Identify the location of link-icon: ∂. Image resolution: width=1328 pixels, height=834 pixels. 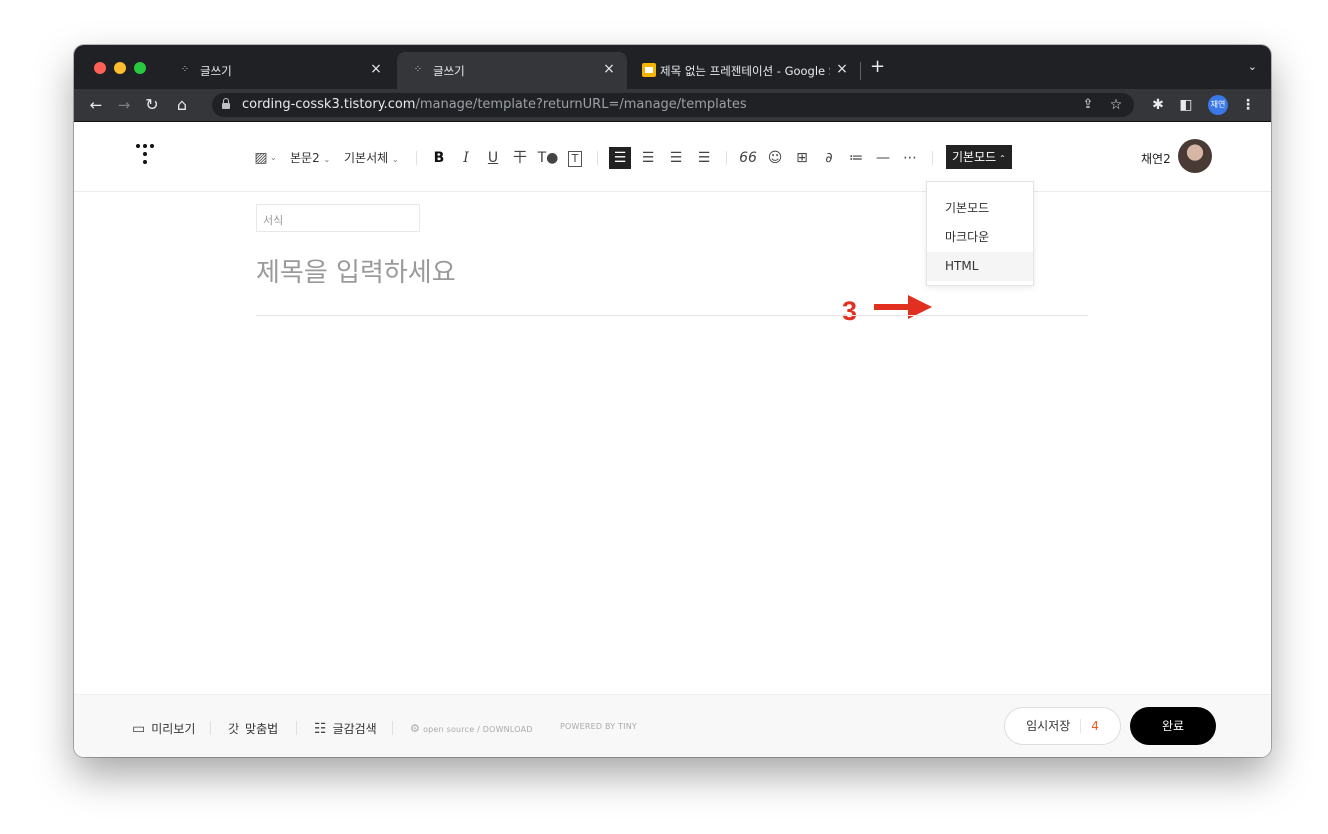
(829, 158).